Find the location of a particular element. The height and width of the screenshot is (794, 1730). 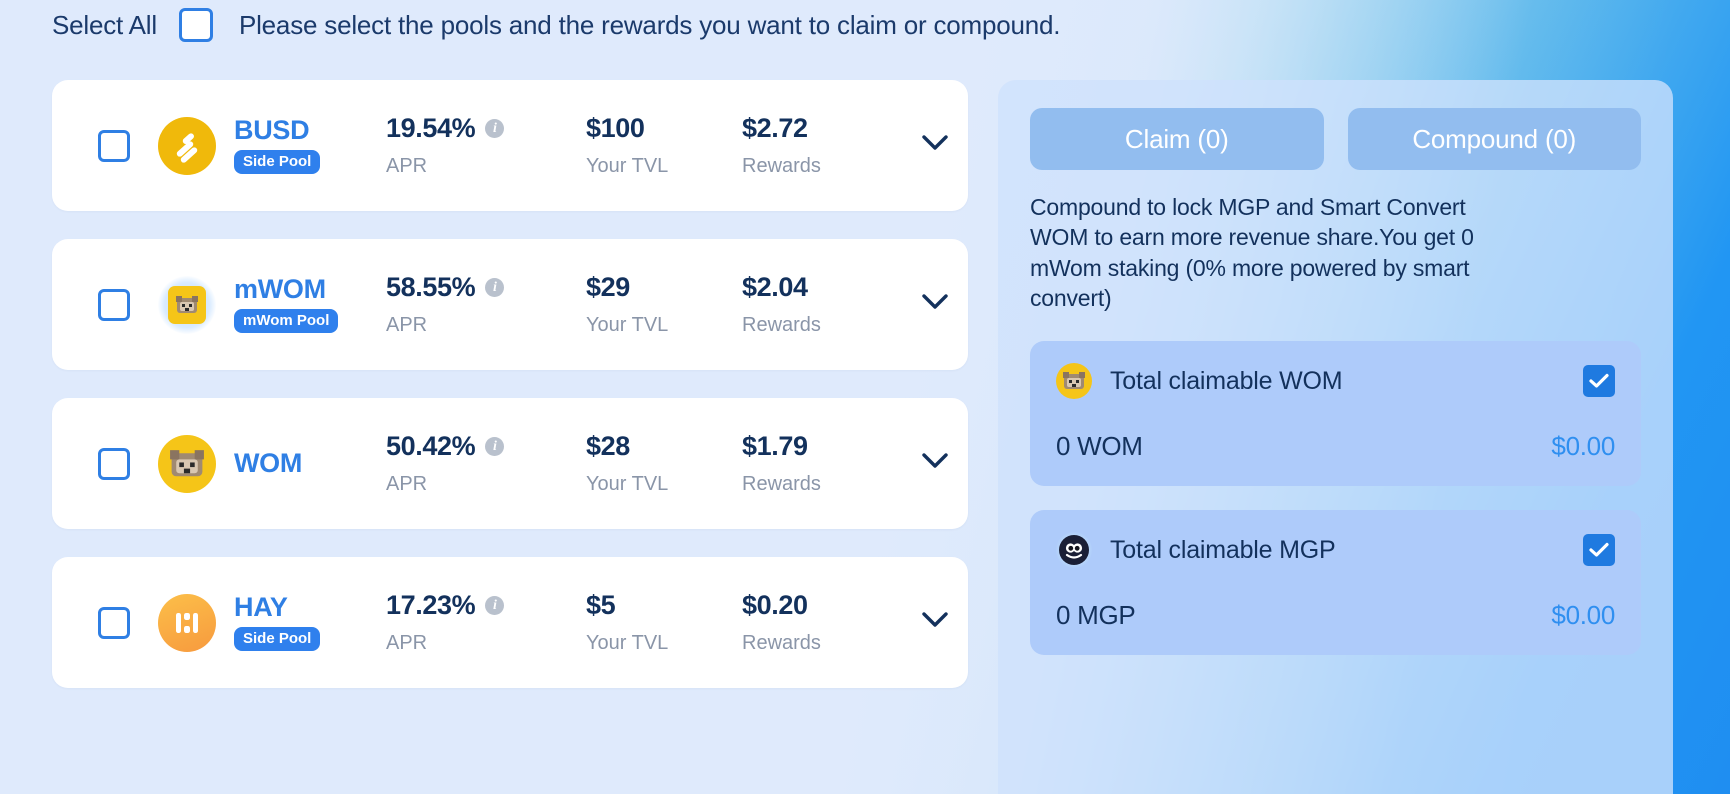

apr-value: 17.23% is located at coordinates (431, 605).